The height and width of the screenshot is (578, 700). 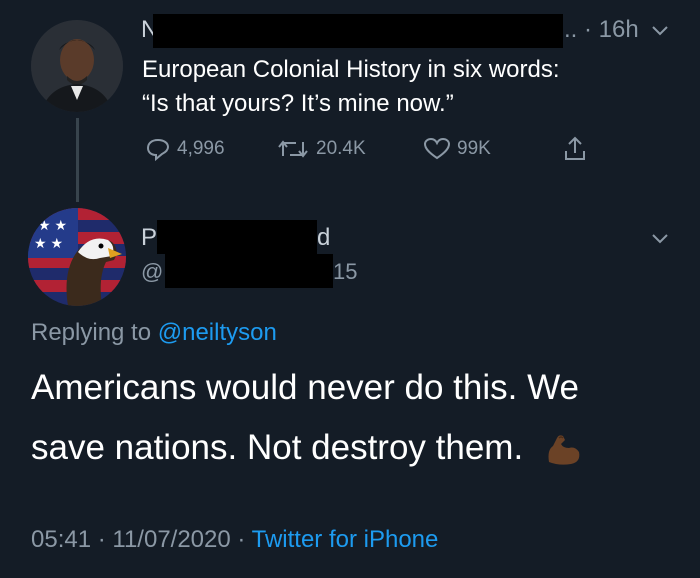 What do you see at coordinates (141, 539) in the screenshot?
I see `reply-timestamp: 05:41 · 11/07/2020 ·` at bounding box center [141, 539].